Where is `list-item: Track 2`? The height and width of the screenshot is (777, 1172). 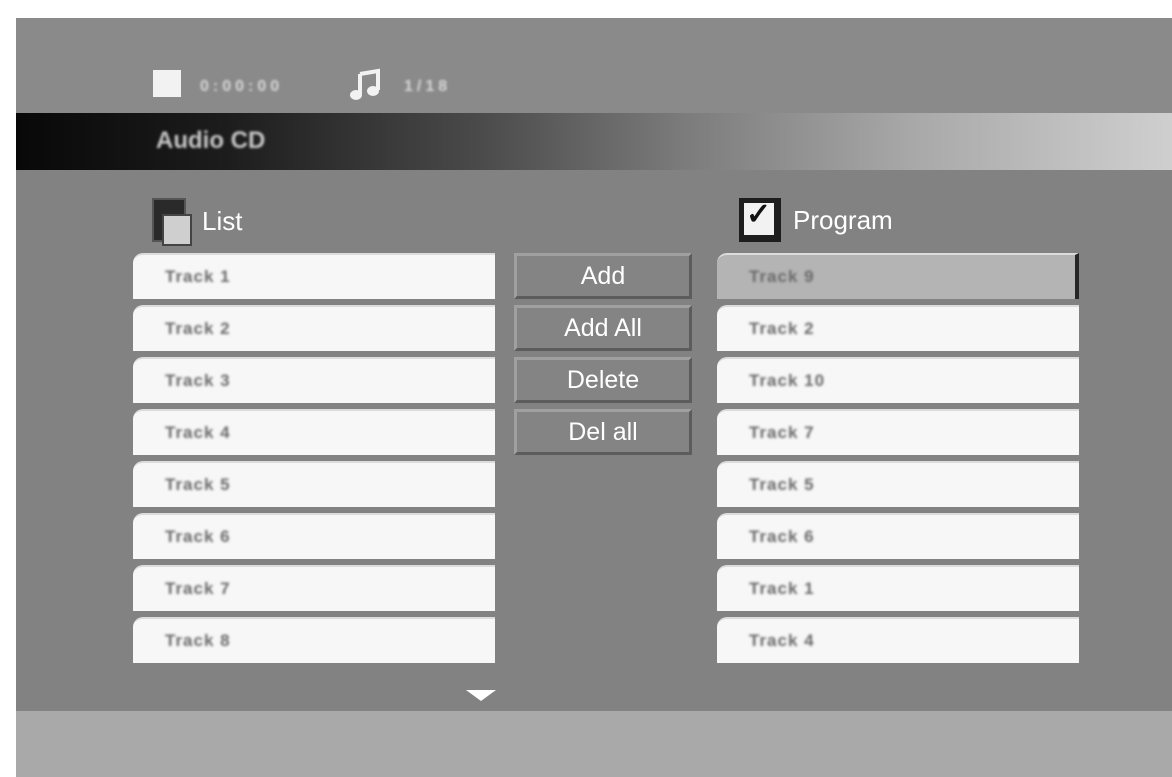
list-item: Track 2 is located at coordinates (314, 328).